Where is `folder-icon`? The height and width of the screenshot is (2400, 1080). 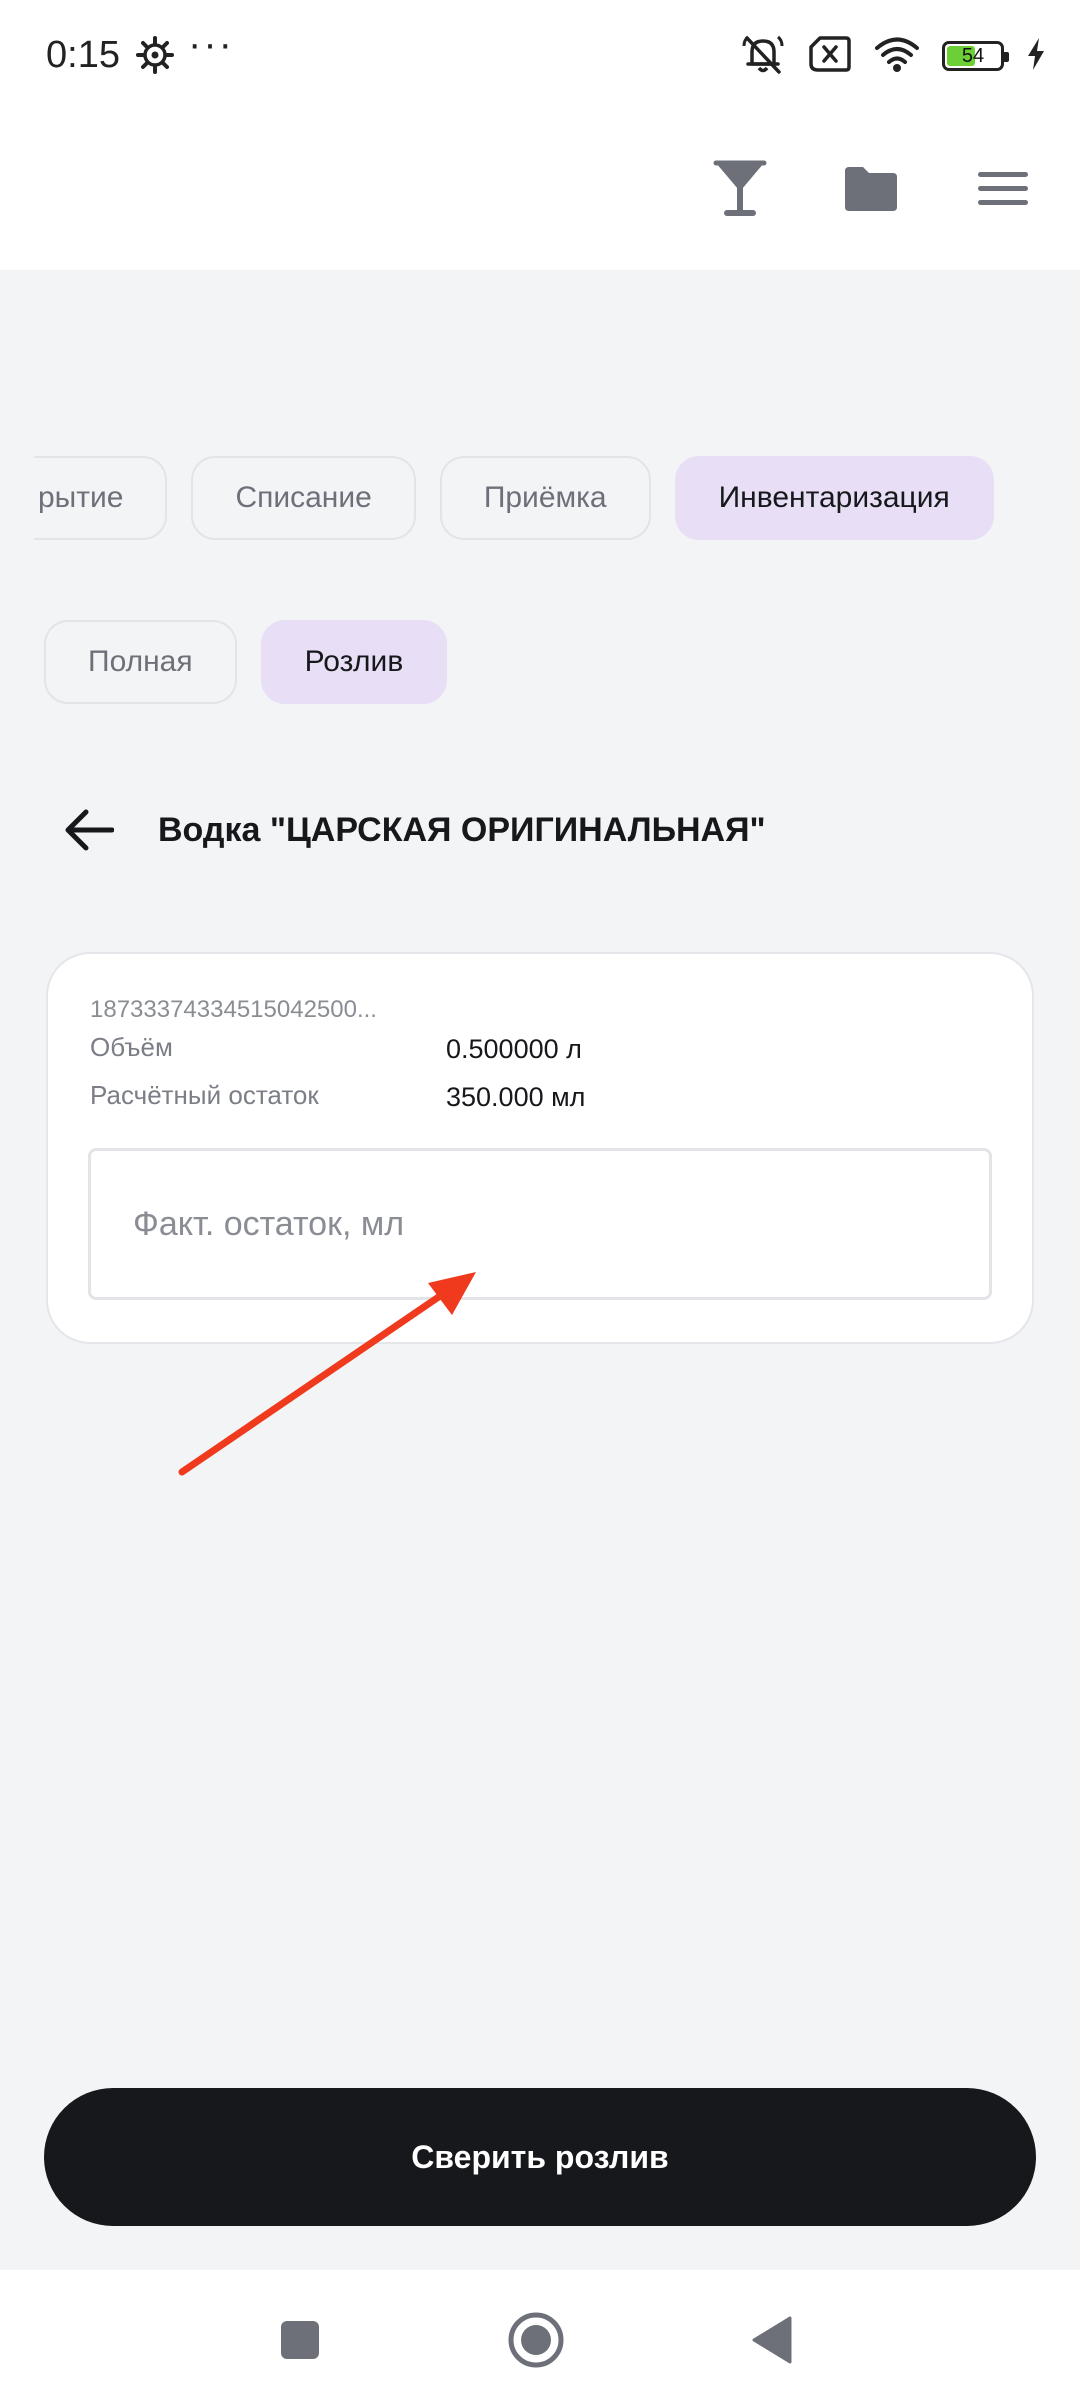 folder-icon is located at coordinates (871, 189).